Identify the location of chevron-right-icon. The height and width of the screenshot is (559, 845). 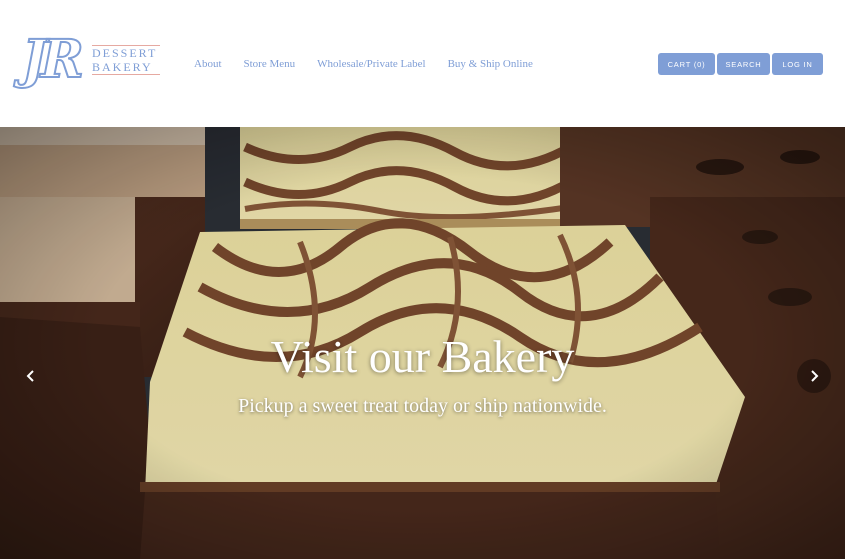
(815, 376).